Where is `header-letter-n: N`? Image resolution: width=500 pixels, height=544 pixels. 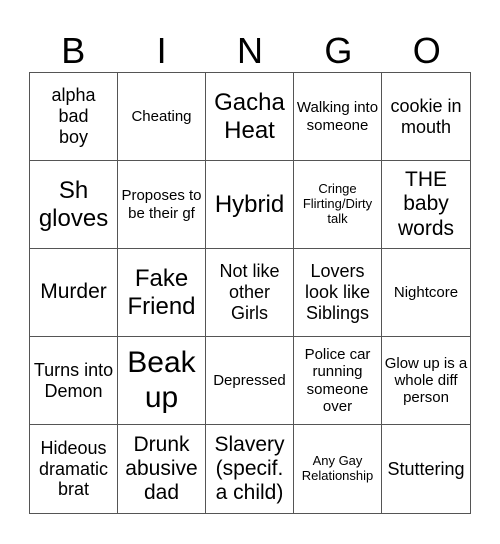
header-letter-n: N is located at coordinates (249, 50).